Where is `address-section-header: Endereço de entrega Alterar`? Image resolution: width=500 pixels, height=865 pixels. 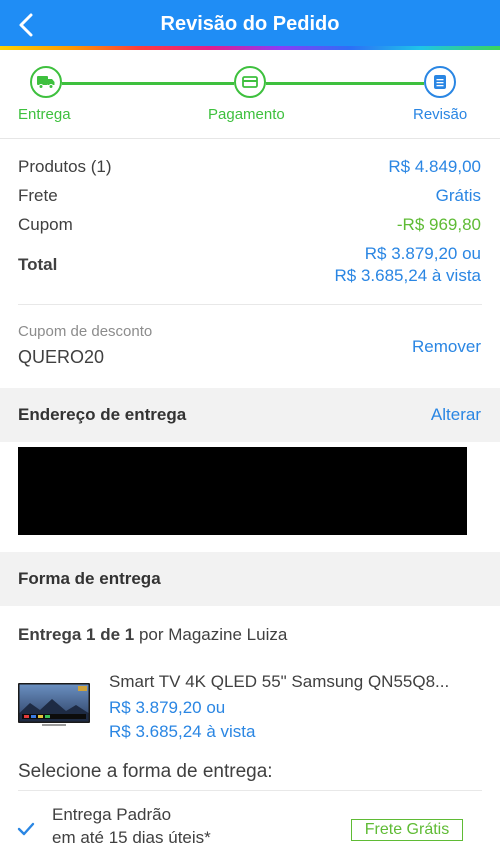 address-section-header: Endereço de entrega Alterar is located at coordinates (250, 415).